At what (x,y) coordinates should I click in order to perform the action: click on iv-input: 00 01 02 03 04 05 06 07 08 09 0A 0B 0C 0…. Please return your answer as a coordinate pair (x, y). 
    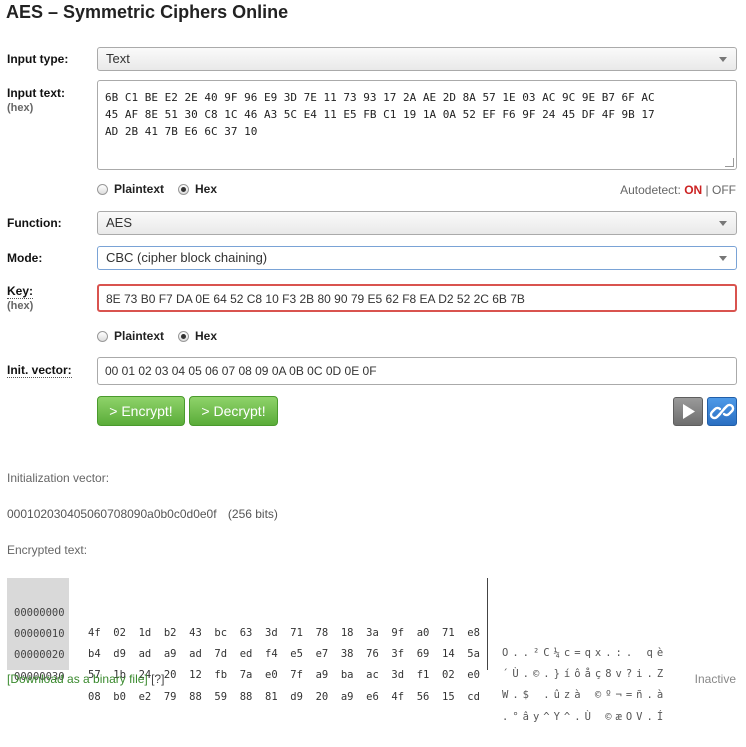
    Looking at the image, I should click on (417, 371).